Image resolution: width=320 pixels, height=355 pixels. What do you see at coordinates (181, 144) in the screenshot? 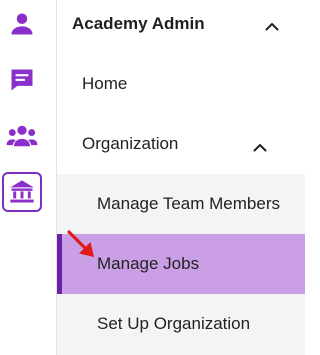
I see `nav-item-organization: Organization` at bounding box center [181, 144].